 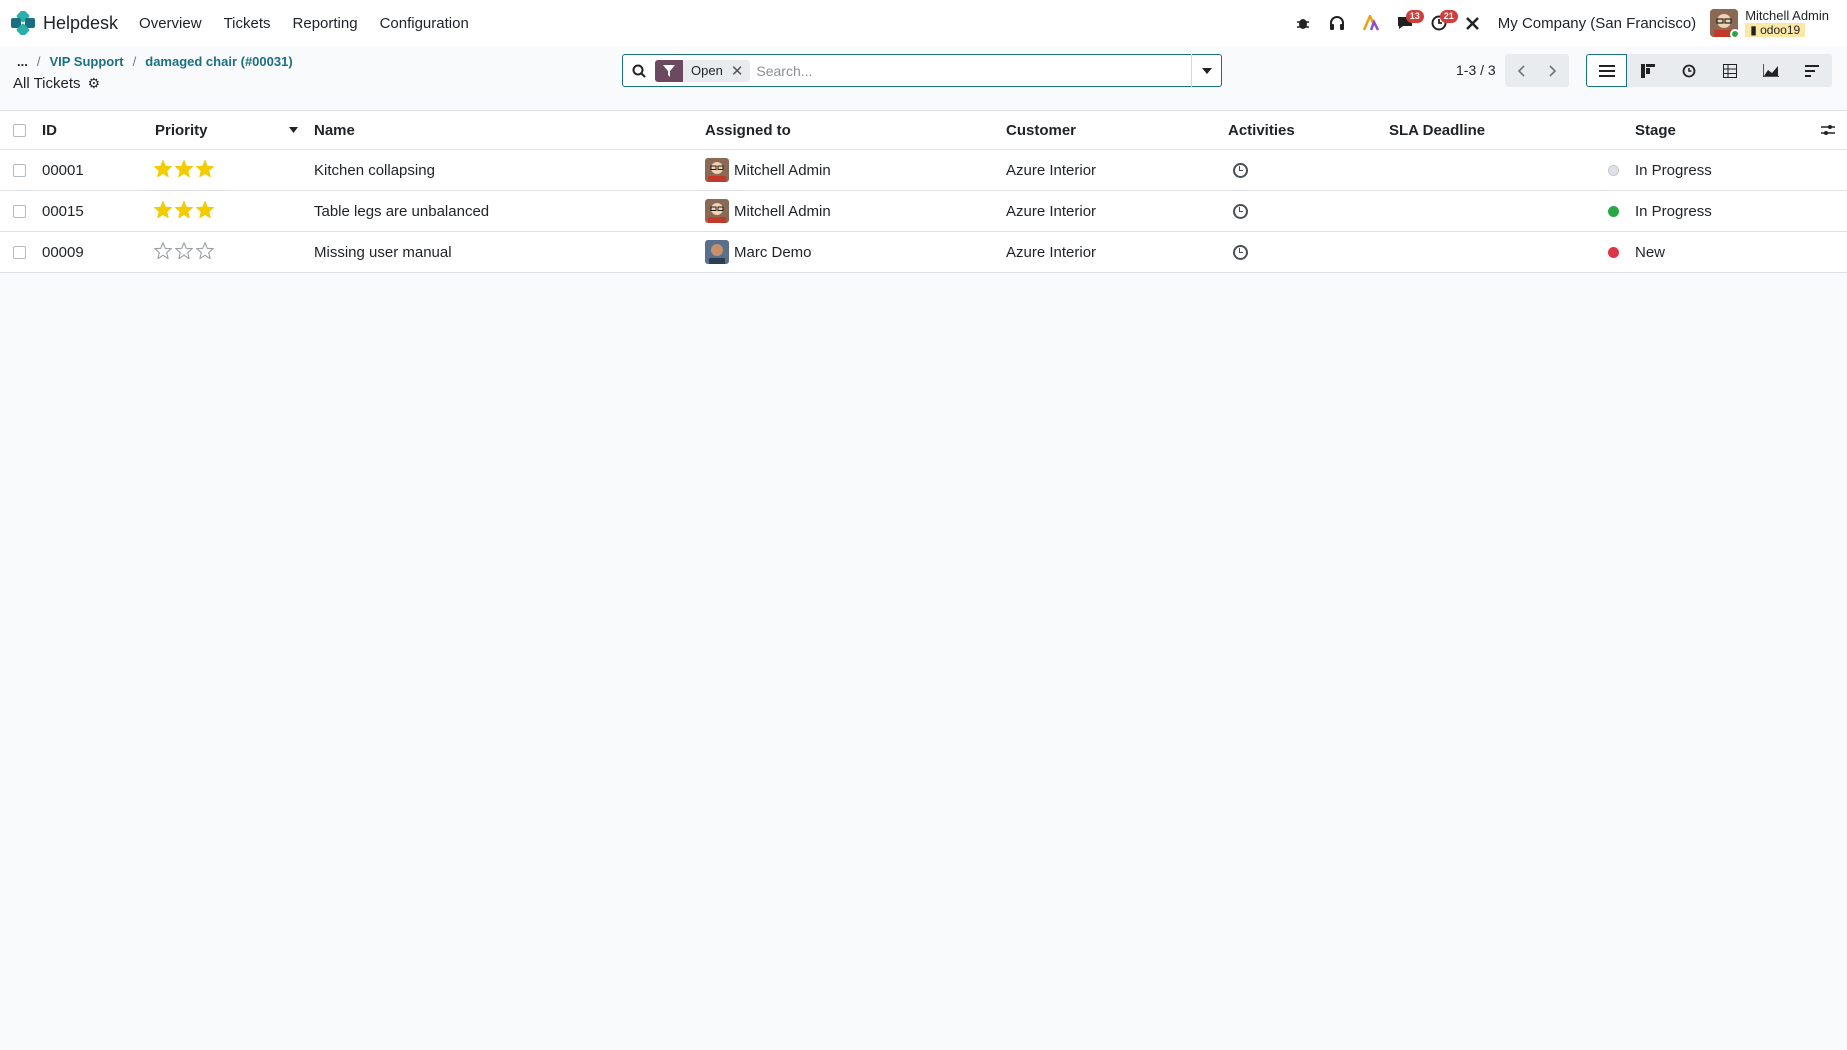 I want to click on ai-icon, so click(x=1371, y=23).